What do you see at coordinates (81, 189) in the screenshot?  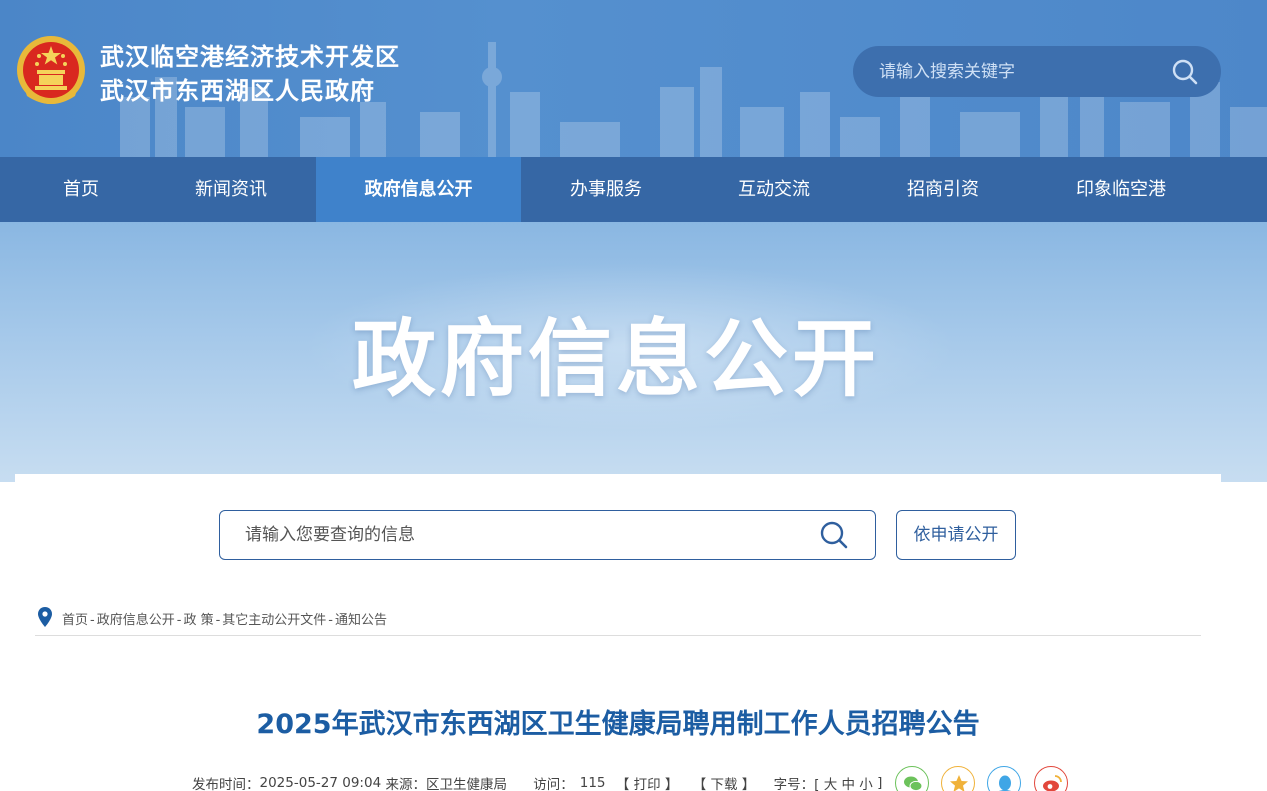 I see `nav-item-home: 首页` at bounding box center [81, 189].